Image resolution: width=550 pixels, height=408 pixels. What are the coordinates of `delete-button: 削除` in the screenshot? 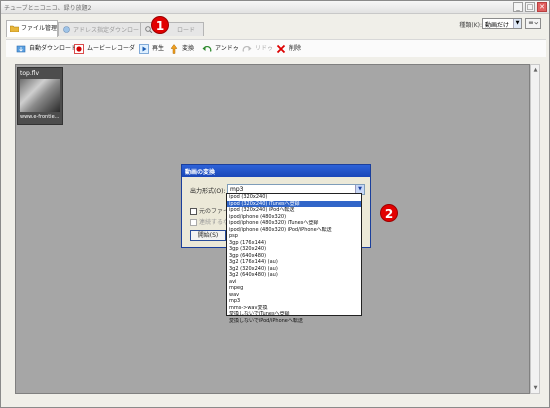 It's located at (288, 49).